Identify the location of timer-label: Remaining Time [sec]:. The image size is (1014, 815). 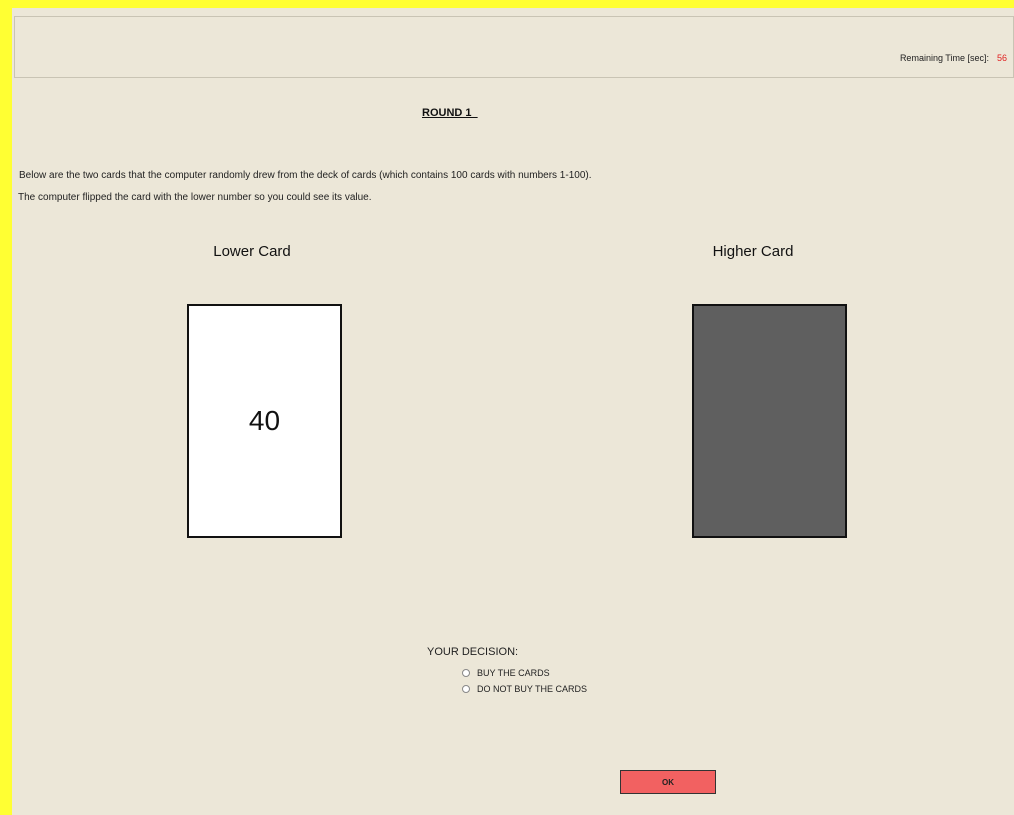
(944, 58).